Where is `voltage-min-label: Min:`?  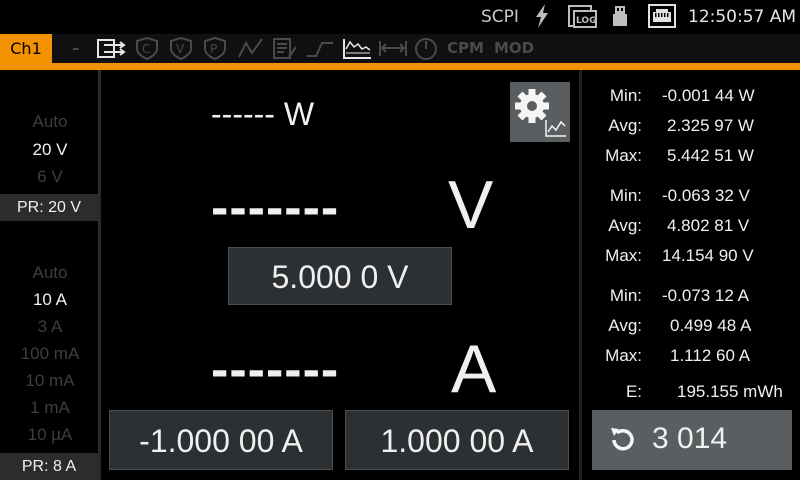 voltage-min-label: Min: is located at coordinates (625, 195).